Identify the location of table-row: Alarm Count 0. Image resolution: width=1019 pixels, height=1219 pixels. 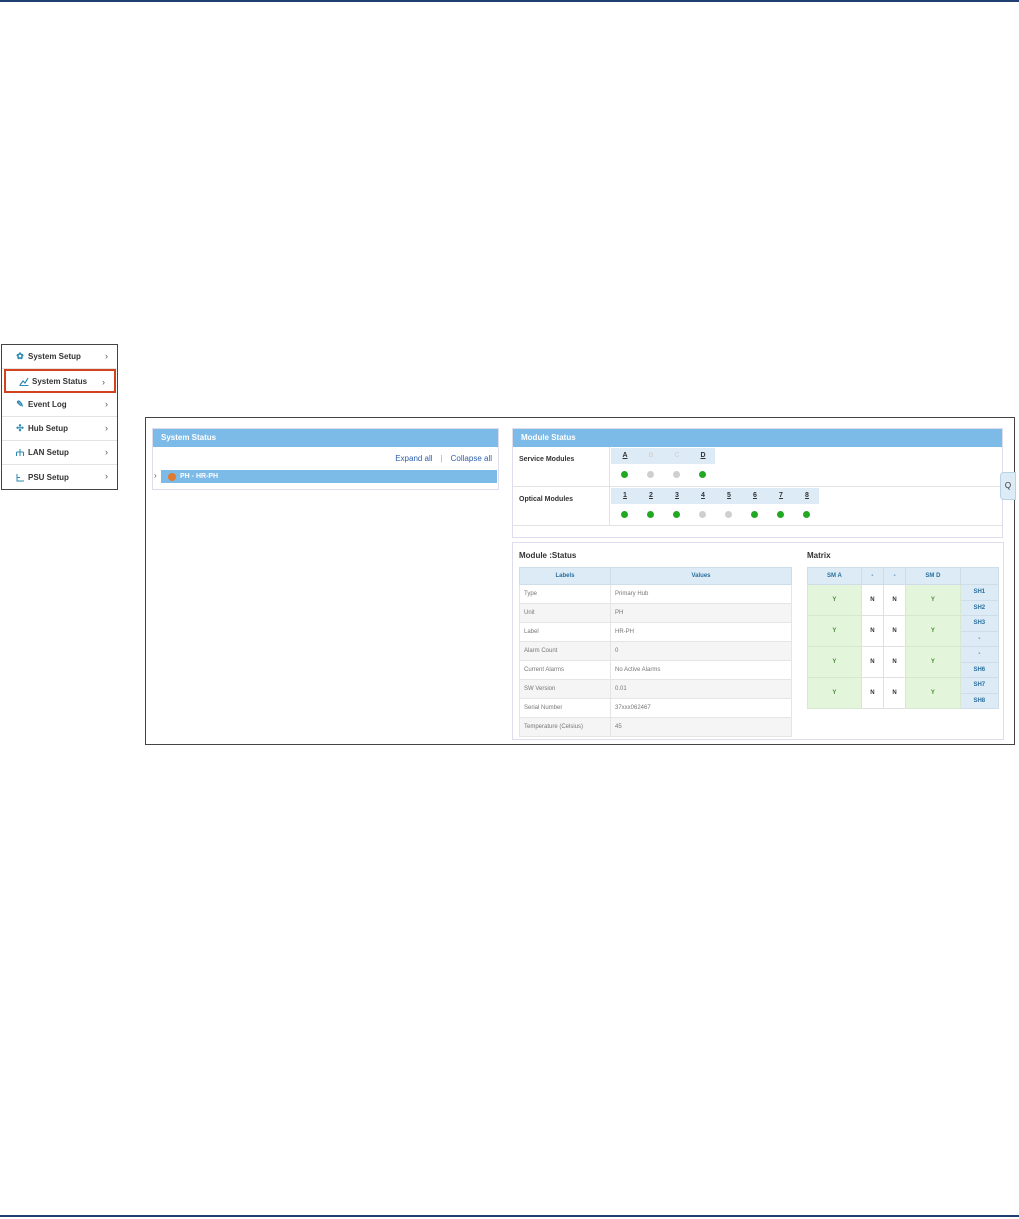
(655, 651).